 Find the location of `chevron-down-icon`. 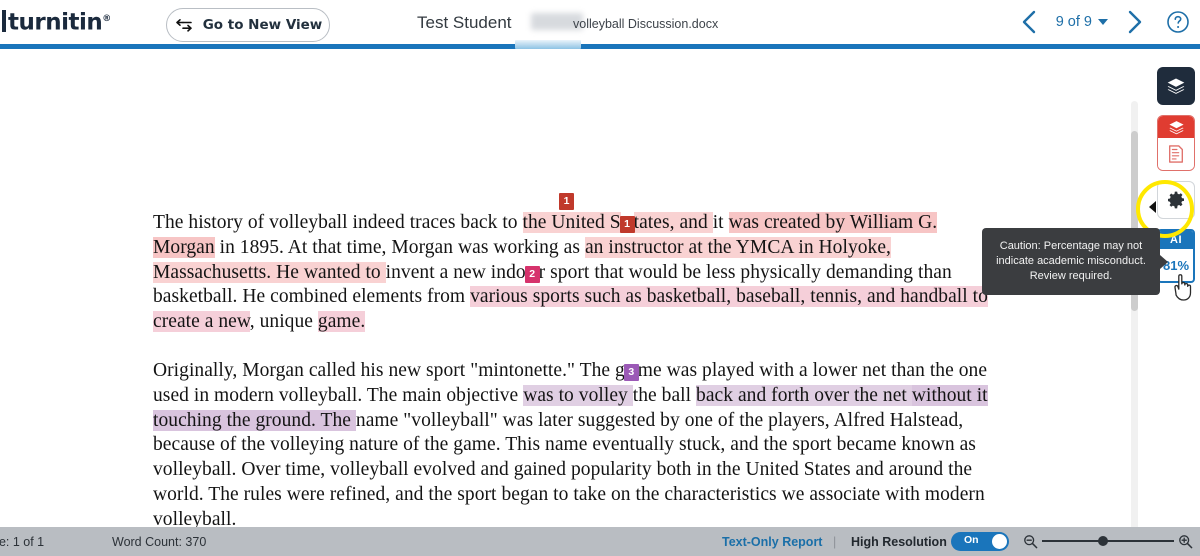

chevron-down-icon is located at coordinates (1103, 22).